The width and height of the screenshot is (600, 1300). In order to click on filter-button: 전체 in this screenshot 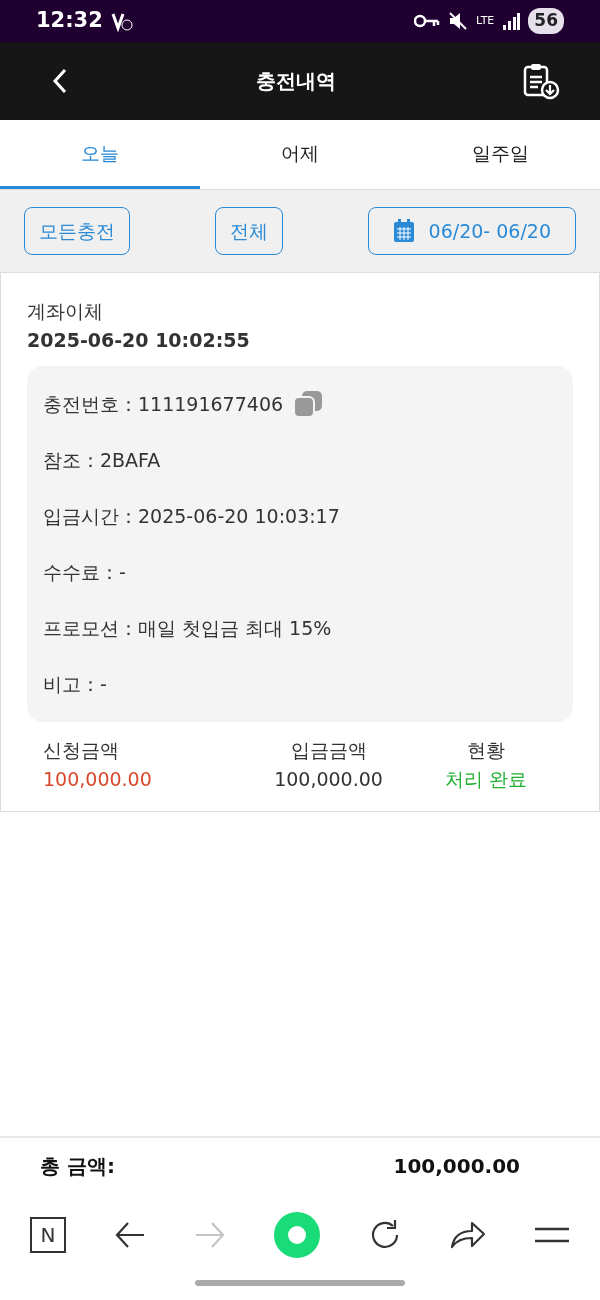, I will do `click(248, 231)`.